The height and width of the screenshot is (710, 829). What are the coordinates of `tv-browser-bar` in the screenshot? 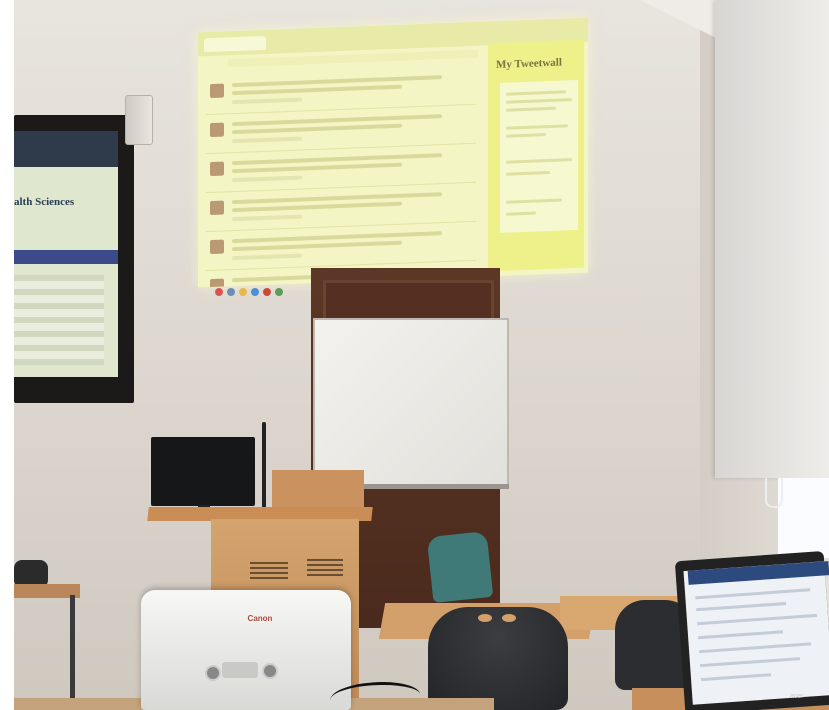 It's located at (66, 149).